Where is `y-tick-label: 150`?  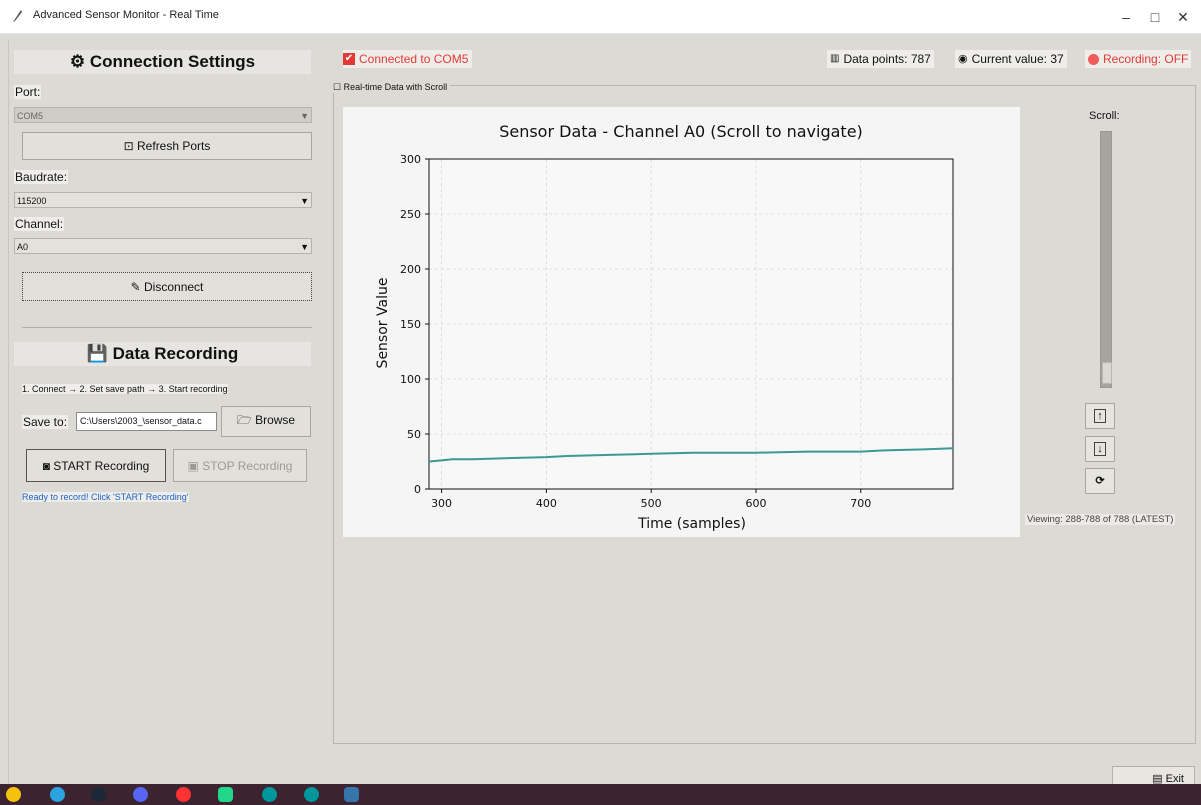
y-tick-label: 150 is located at coordinates (410, 324).